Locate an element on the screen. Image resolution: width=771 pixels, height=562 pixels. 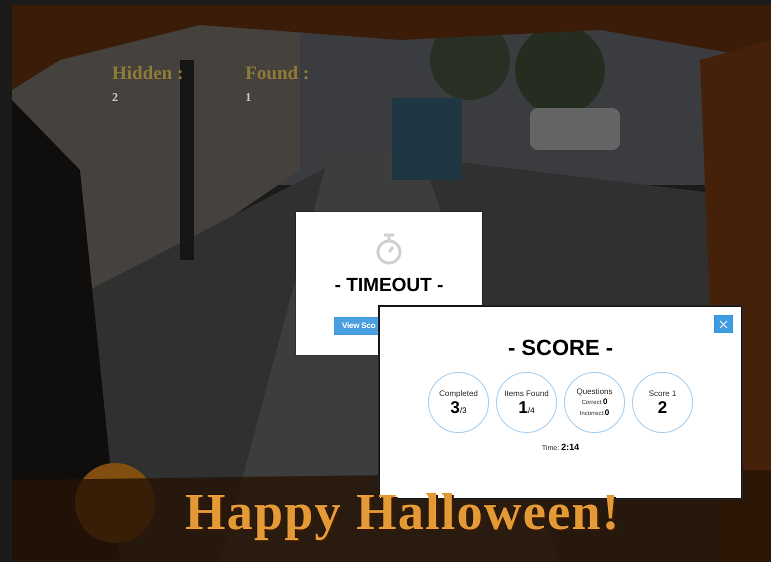
hud-label: Hidden : is located at coordinates (148, 73).